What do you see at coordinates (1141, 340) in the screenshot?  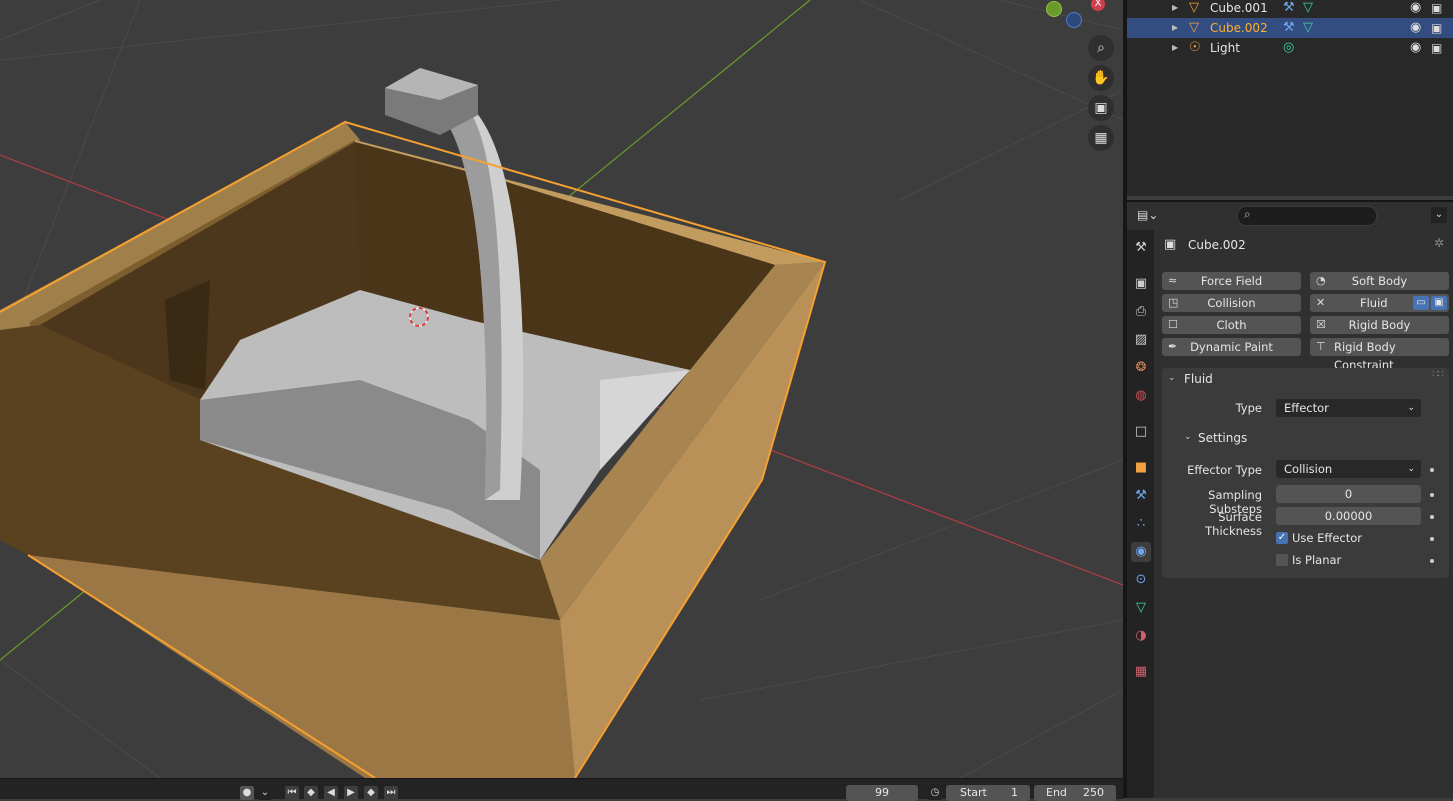 I see `view-layer-tab-icon: ▨` at bounding box center [1141, 340].